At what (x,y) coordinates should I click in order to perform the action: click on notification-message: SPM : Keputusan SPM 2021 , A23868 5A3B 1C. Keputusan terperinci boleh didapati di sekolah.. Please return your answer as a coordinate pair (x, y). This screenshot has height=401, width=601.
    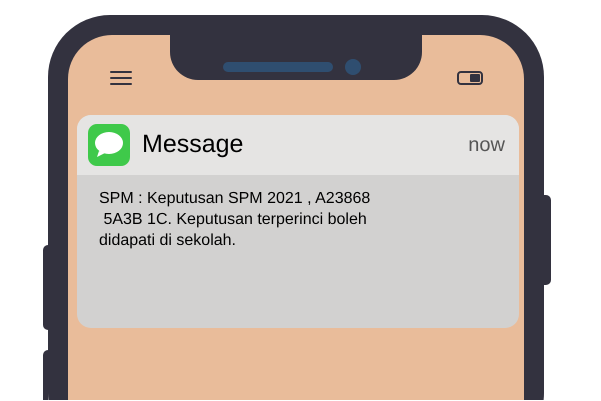
    Looking at the image, I should click on (235, 220).